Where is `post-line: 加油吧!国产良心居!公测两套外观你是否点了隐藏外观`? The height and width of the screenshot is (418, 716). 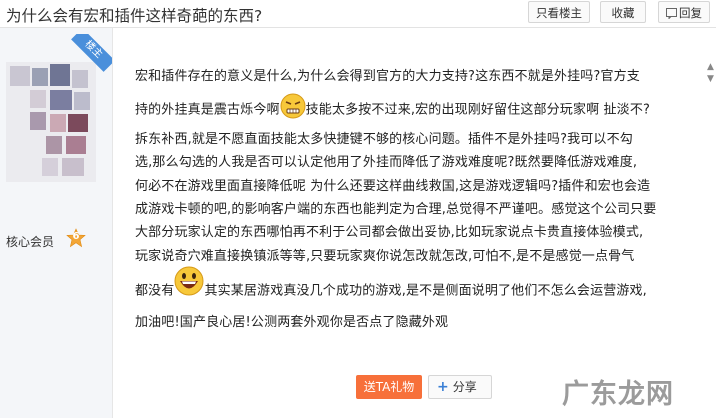 post-line: 加油吧!国产良心居!公测两套外观你是否点了隐藏外观 is located at coordinates (292, 322).